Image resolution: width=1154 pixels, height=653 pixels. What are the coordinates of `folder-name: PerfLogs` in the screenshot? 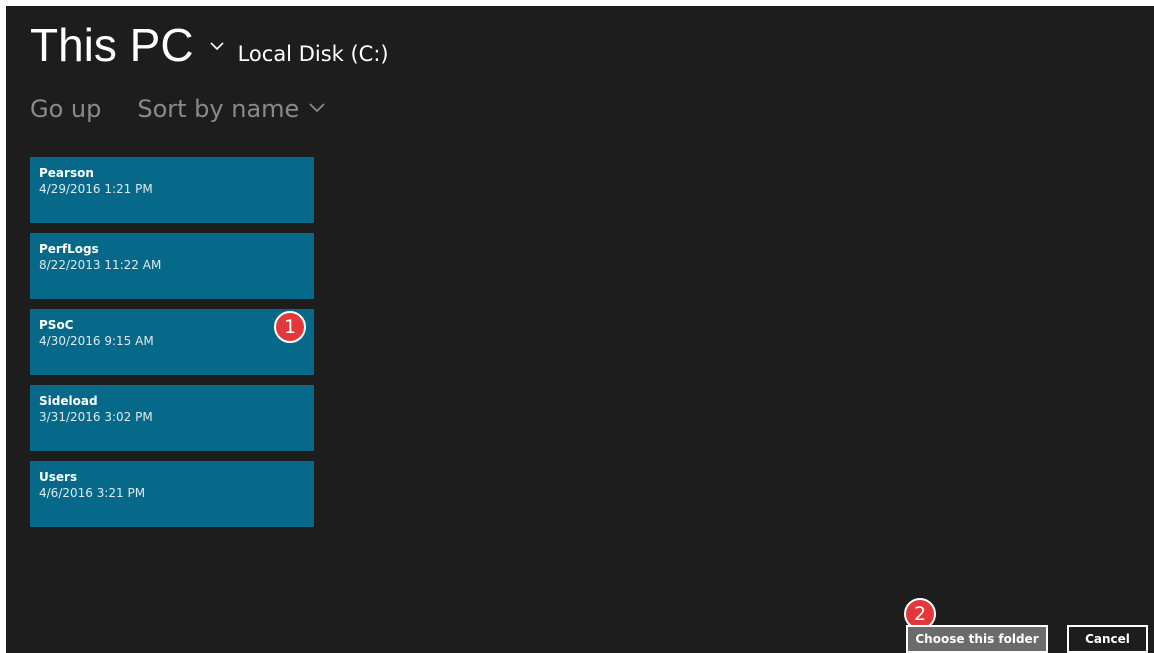 It's located at (69, 249).